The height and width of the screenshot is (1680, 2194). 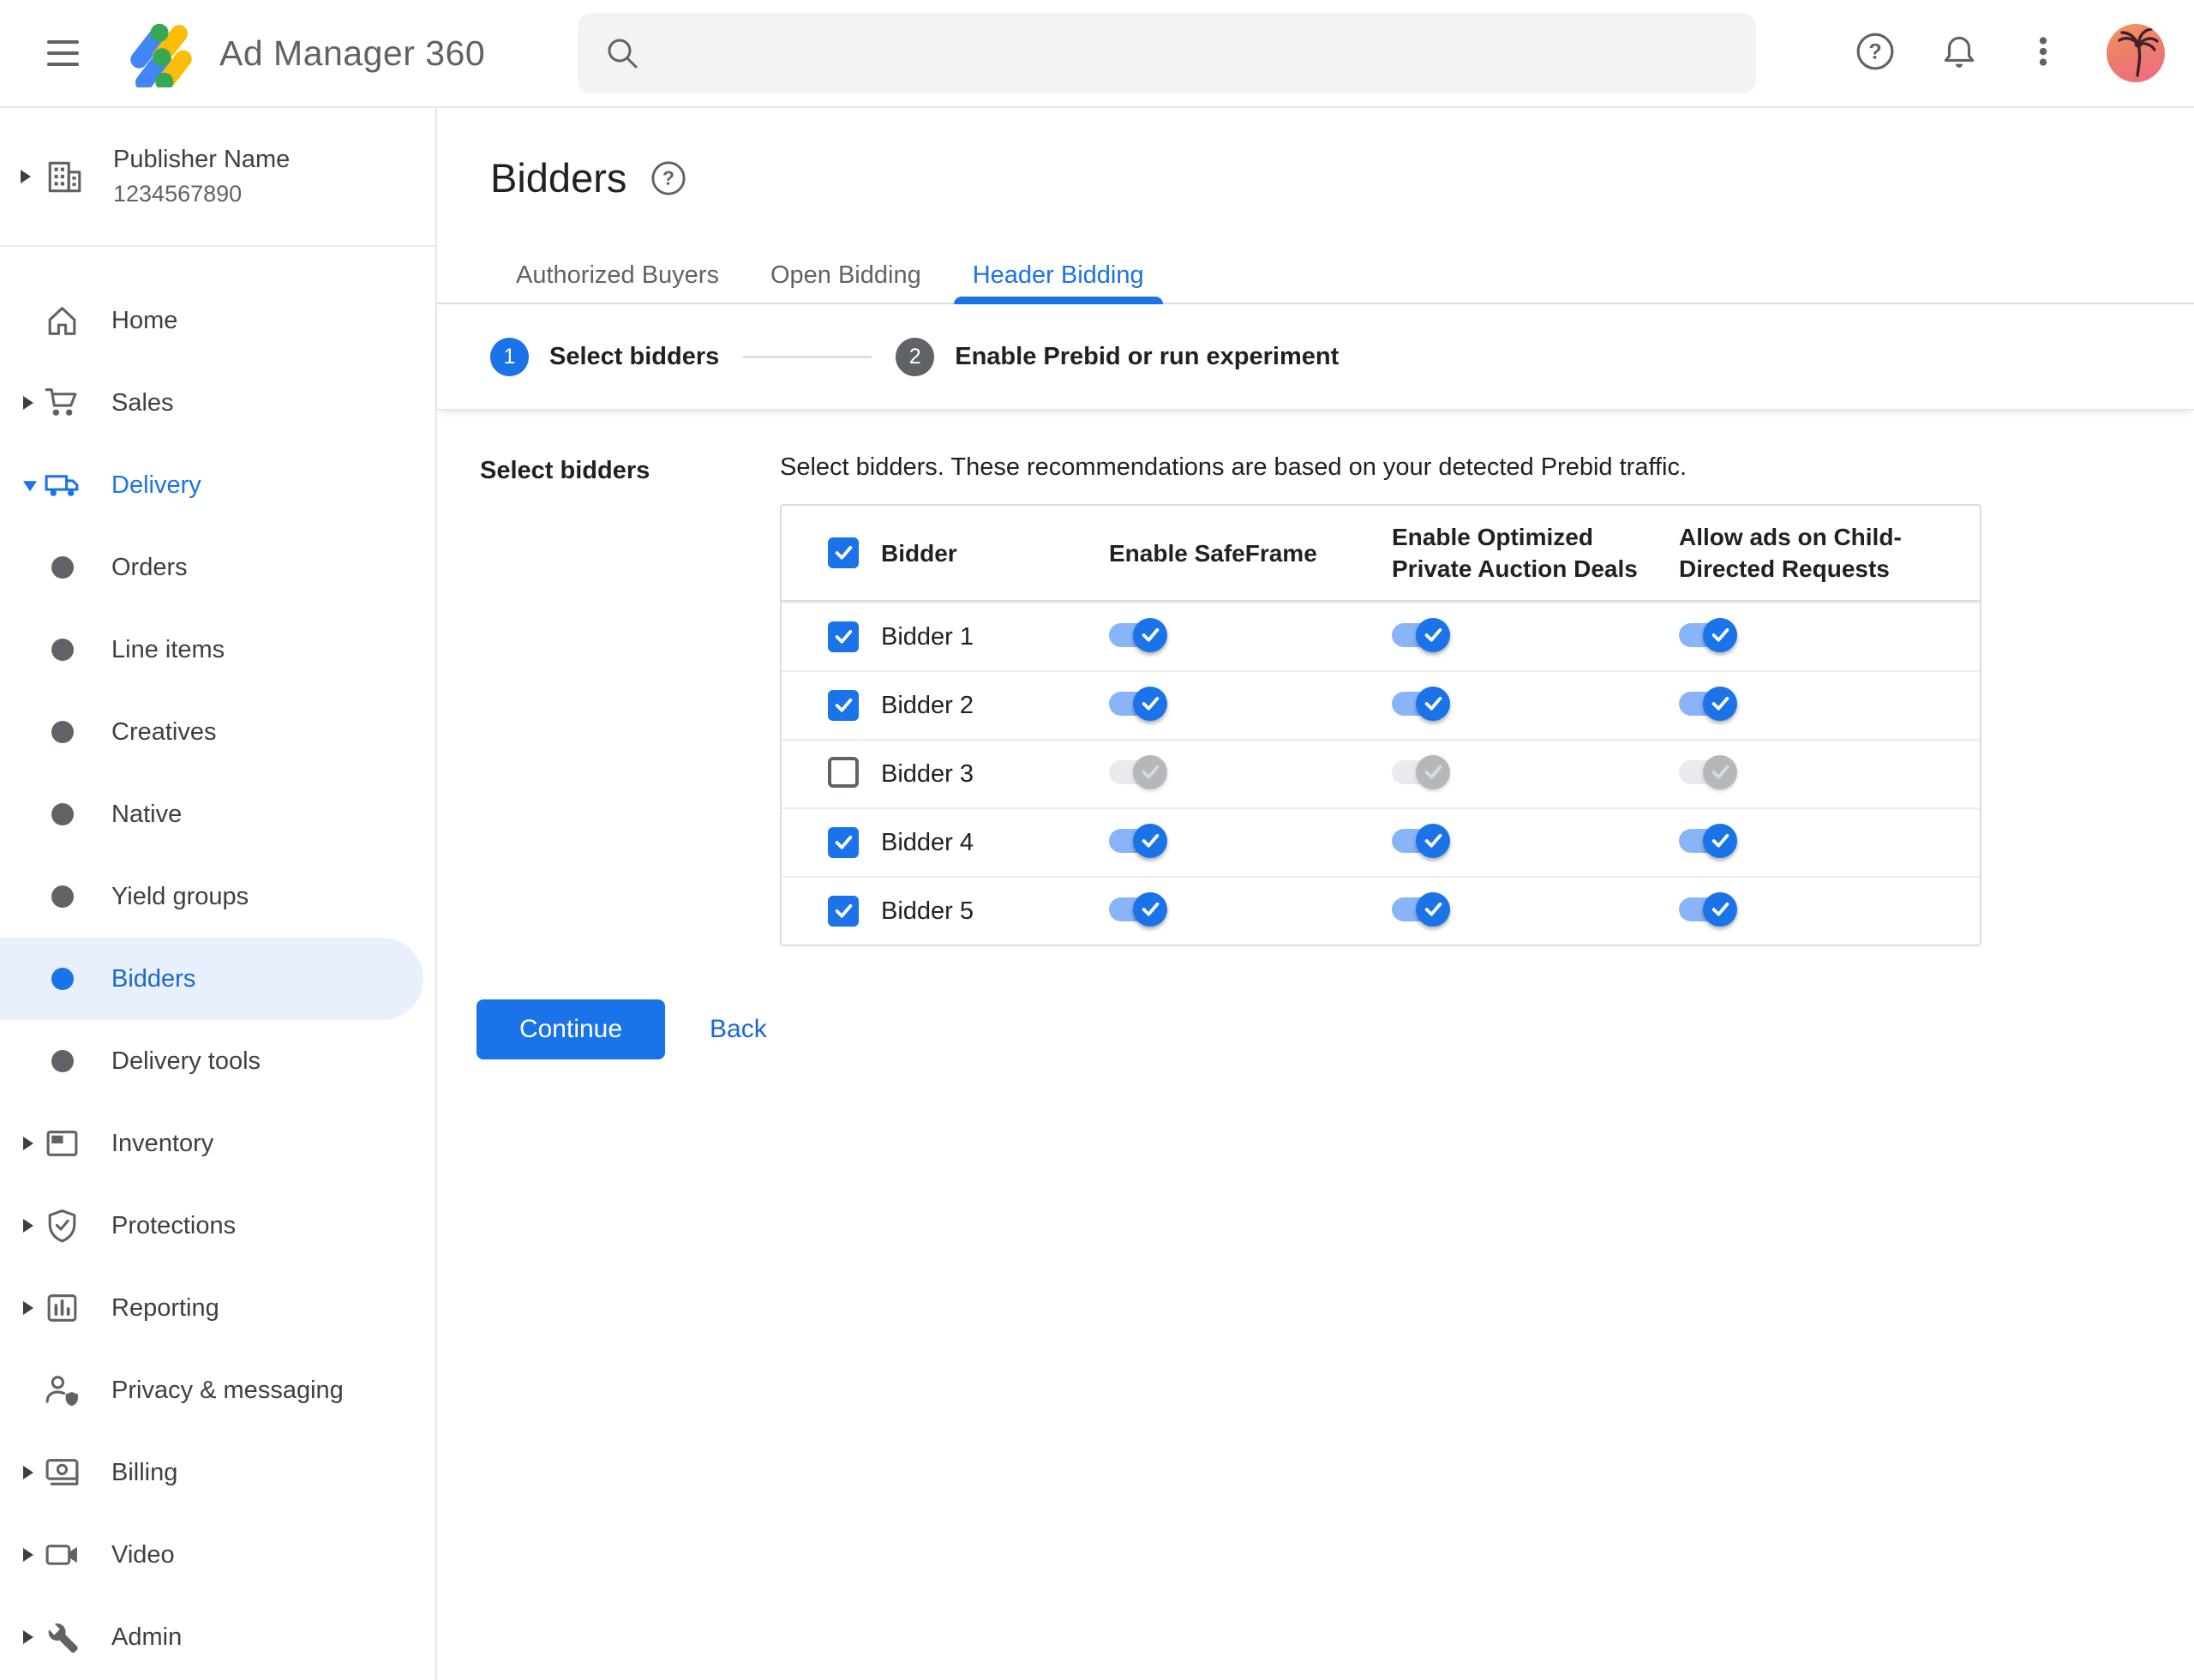 I want to click on notifications-button, so click(x=1959, y=53).